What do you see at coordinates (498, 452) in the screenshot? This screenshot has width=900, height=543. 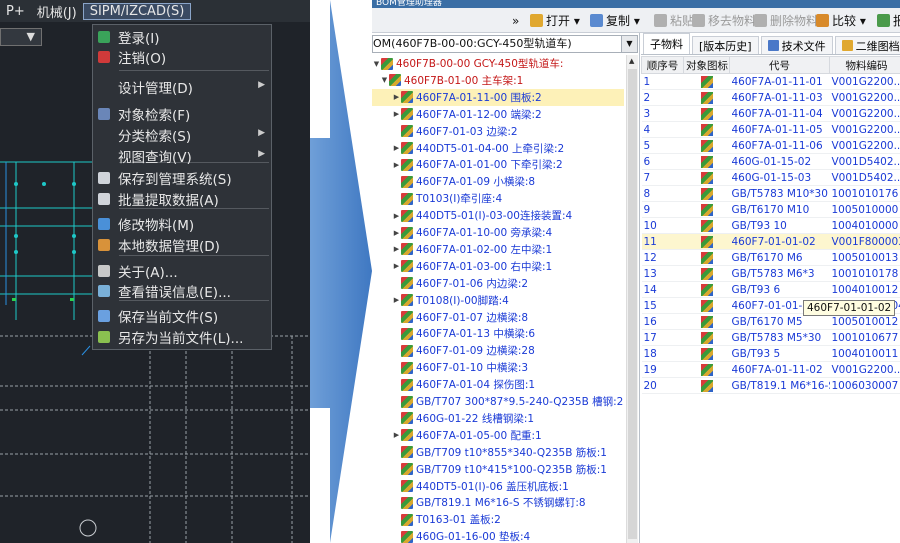 I see `tree-node: GB/T709 t10*855*340-Q235B 筋板:1` at bounding box center [498, 452].